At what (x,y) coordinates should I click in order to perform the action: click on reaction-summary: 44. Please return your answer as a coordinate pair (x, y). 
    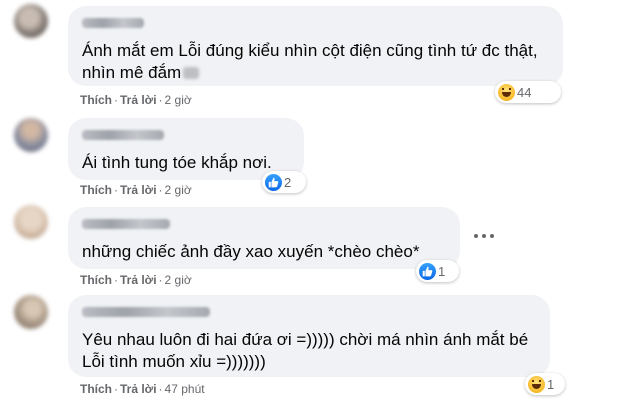
    Looking at the image, I should click on (528, 92).